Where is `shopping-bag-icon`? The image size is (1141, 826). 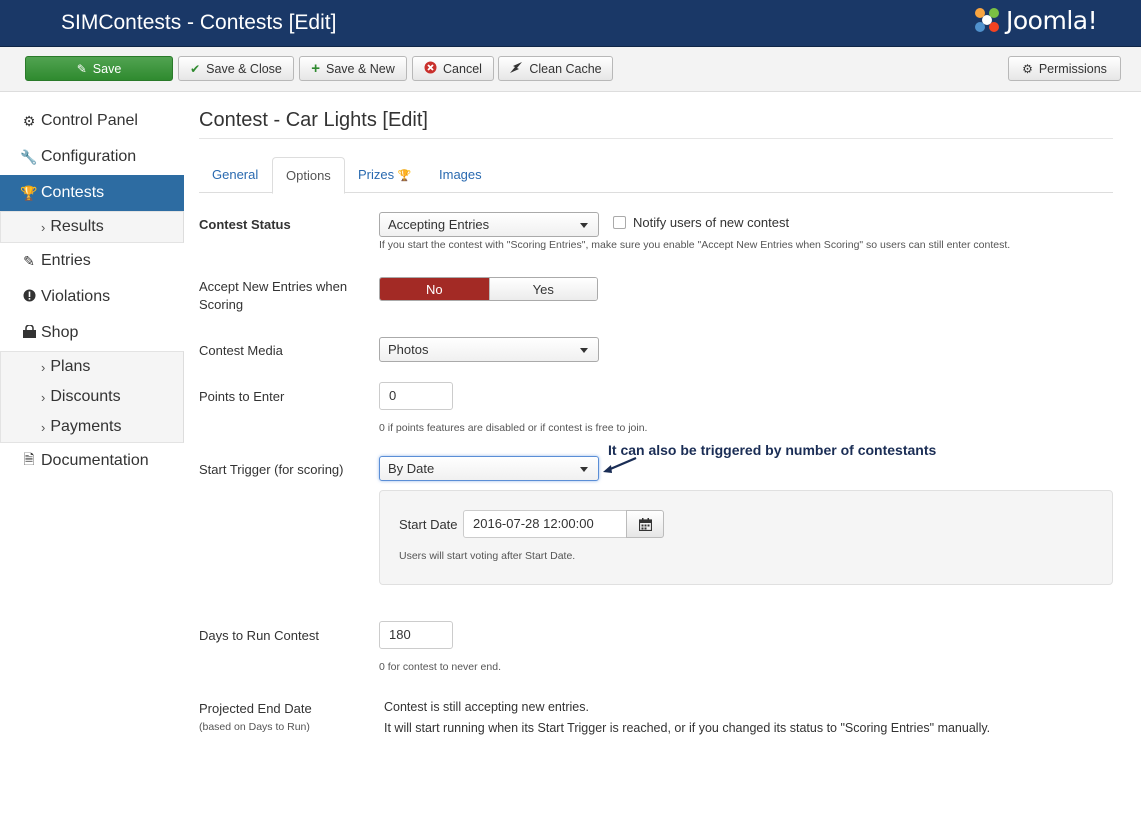 shopping-bag-icon is located at coordinates (29, 332).